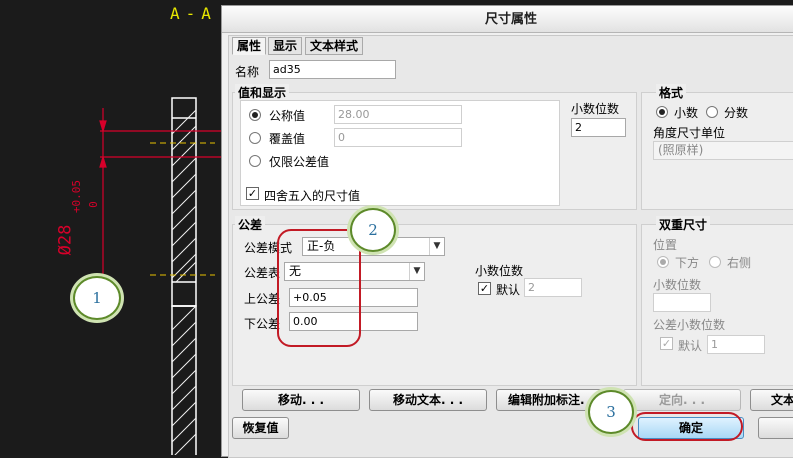 This screenshot has width=793, height=458. Describe the element at coordinates (319, 288) in the screenshot. I see `annotation-box-tolerance` at that location.